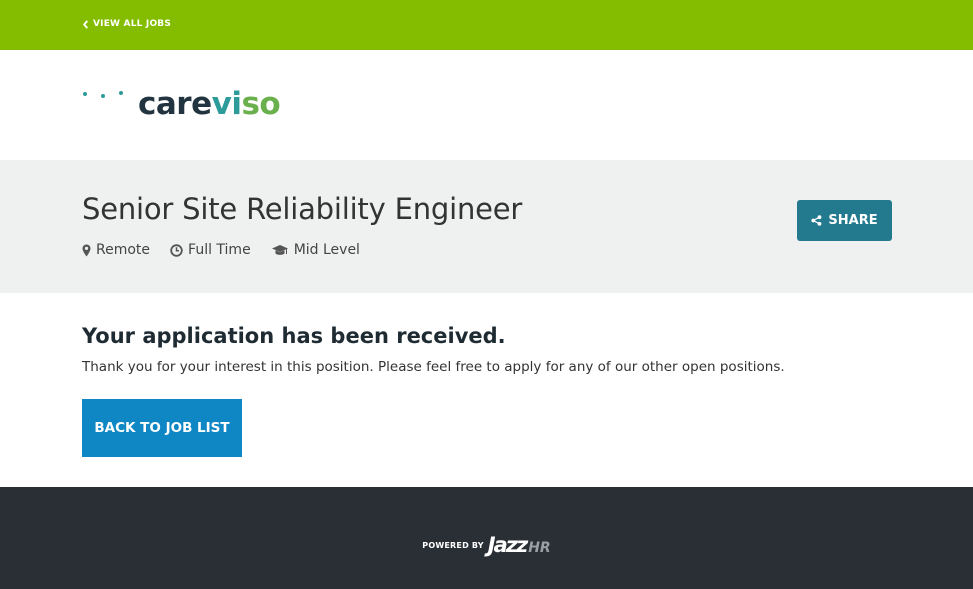 The width and height of the screenshot is (973, 589). What do you see at coordinates (279, 249) in the screenshot?
I see `graduation-cap-icon` at bounding box center [279, 249].